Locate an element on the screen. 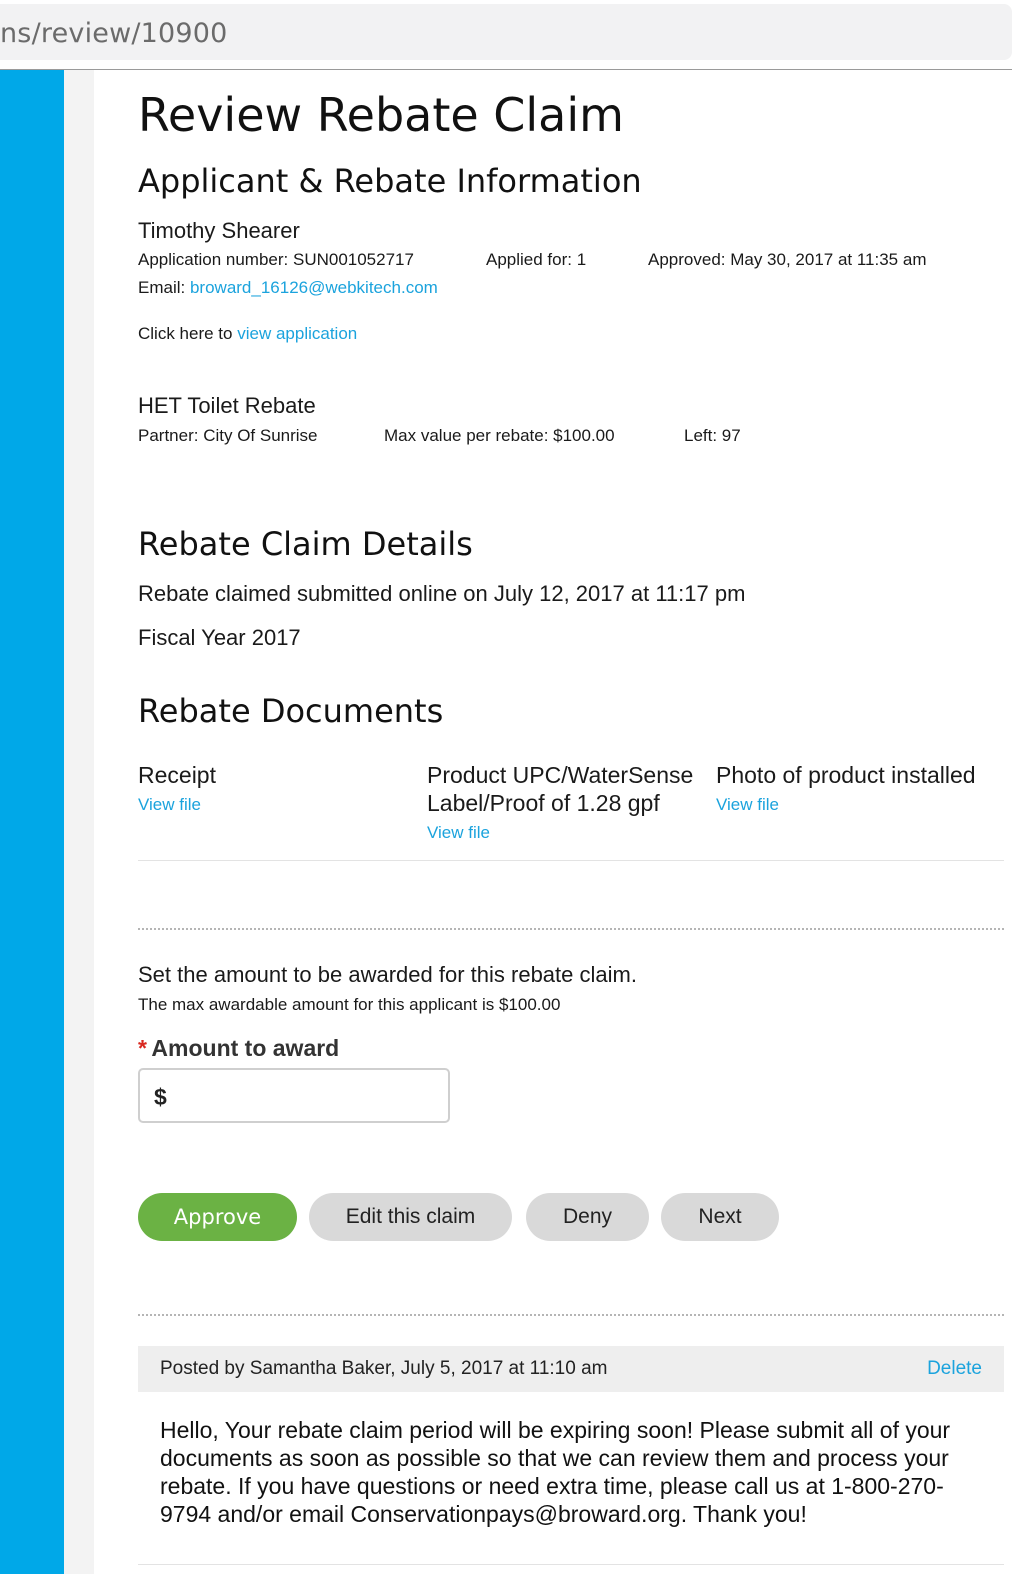 The width and height of the screenshot is (1012, 1574). sidebar is located at coordinates (32, 822).